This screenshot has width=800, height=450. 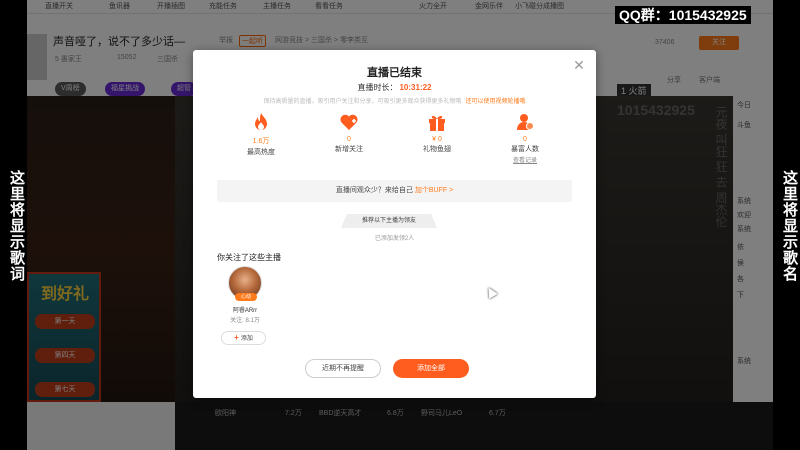 What do you see at coordinates (362, 102) in the screenshot?
I see `tip-text: 保持高质量的直播，吸引用户关注和分享，可吸引更多观众获得更多礼物哦` at bounding box center [362, 102].